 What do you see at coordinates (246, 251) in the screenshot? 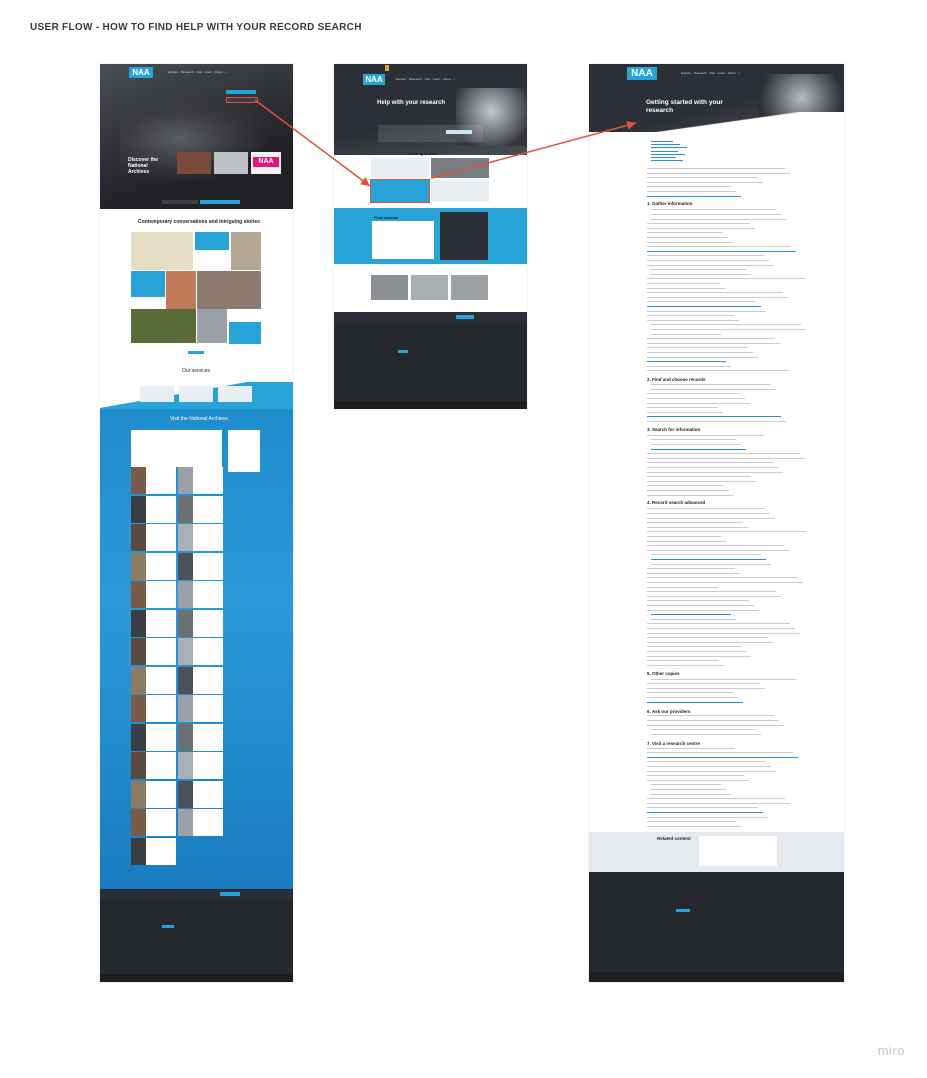
I see `story-tile-portrait` at bounding box center [246, 251].